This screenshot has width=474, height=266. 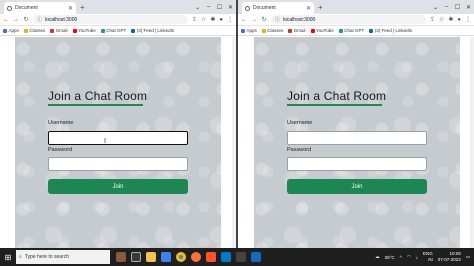 I want to click on pinned-apps, so click(x=188, y=257).